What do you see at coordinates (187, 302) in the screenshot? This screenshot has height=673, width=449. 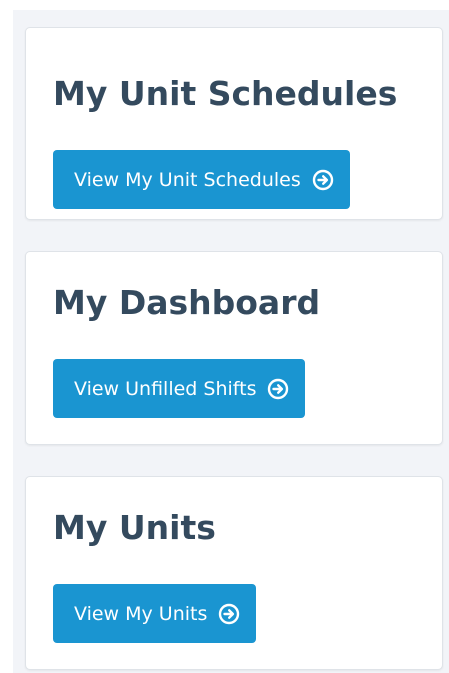 I see `card-title: My Dashboard` at bounding box center [187, 302].